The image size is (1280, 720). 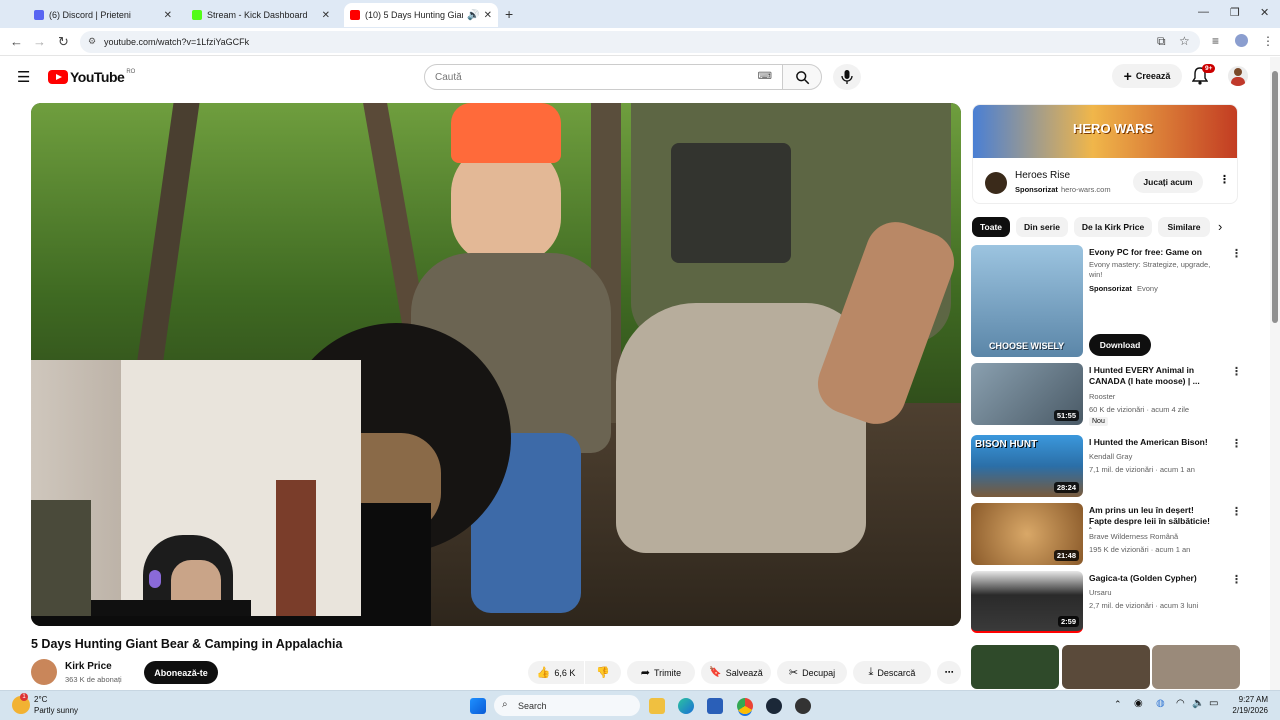 What do you see at coordinates (41, 699) in the screenshot?
I see `weather-temp: 2°C` at bounding box center [41, 699].